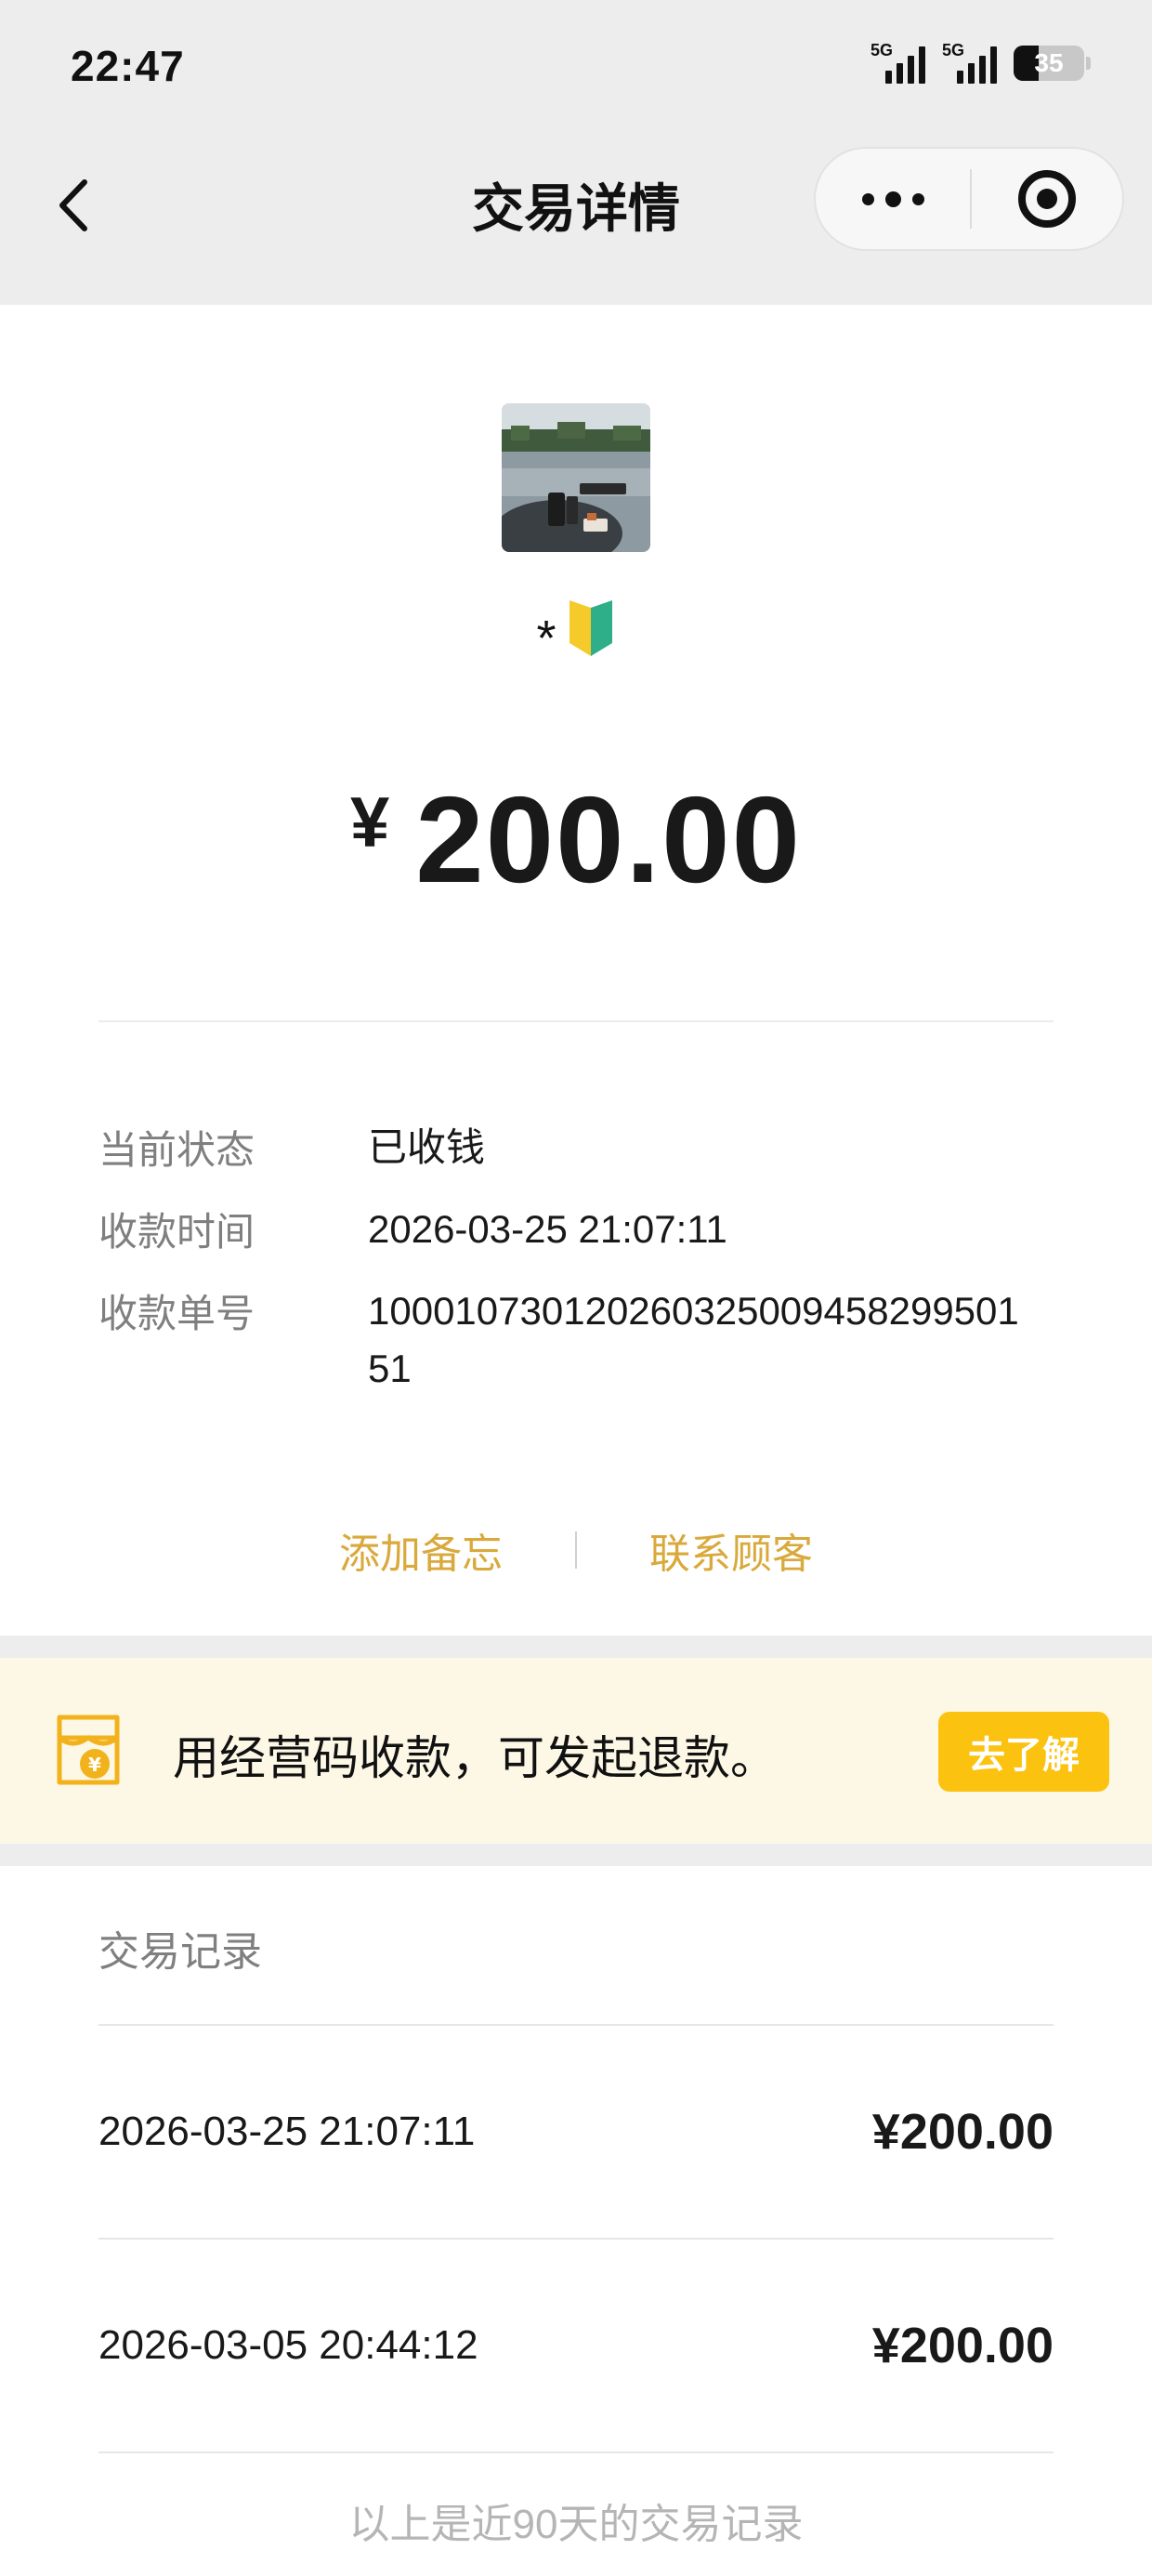 The width and height of the screenshot is (1152, 2576). I want to click on close-button, so click(1047, 199).